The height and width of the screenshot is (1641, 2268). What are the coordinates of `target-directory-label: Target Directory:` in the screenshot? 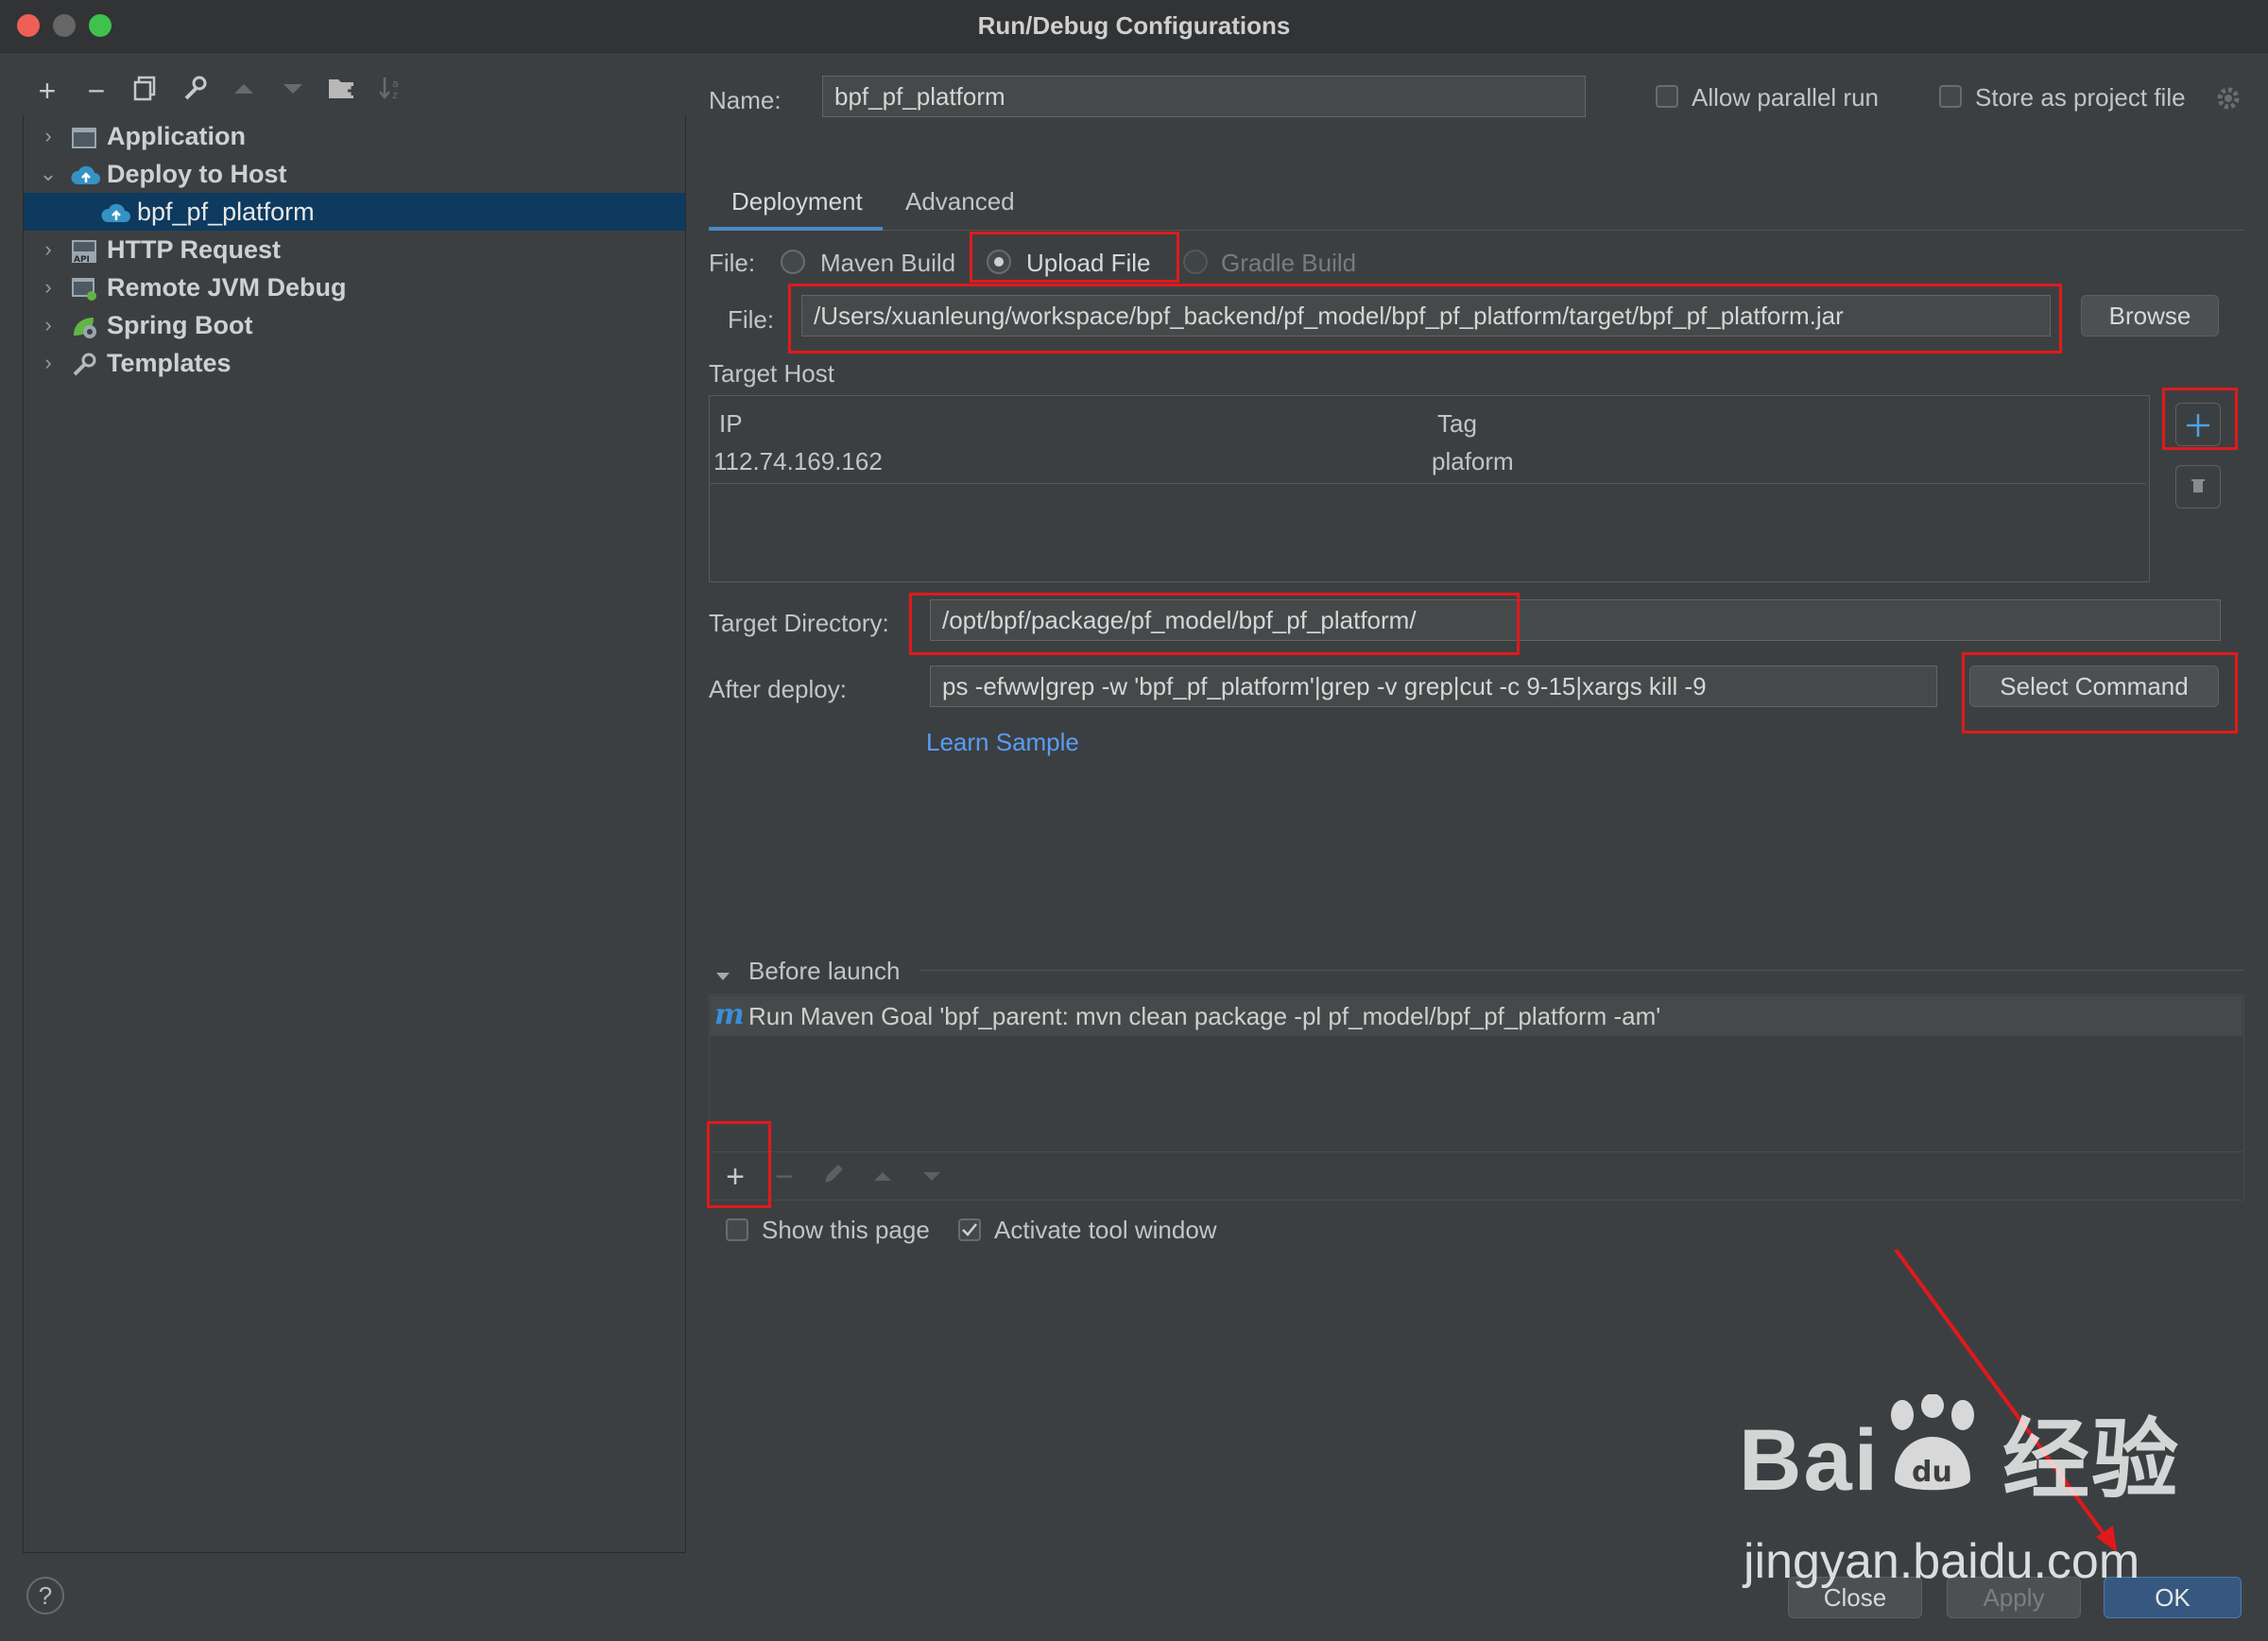 It's located at (799, 623).